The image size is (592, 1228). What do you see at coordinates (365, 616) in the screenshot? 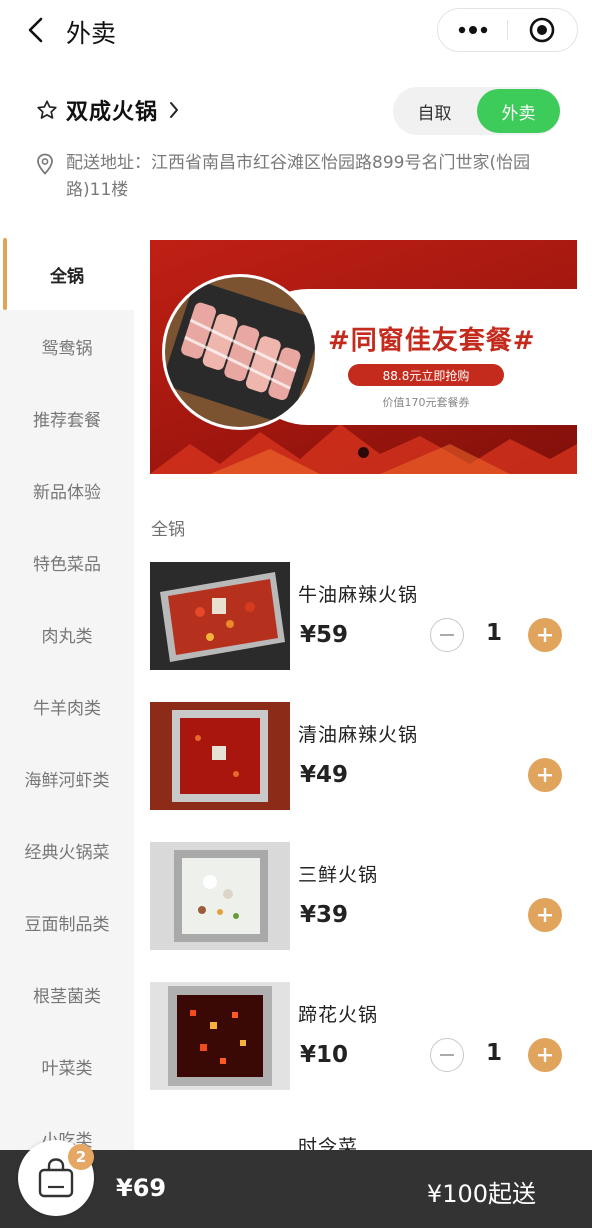
I see `product-item: 牛油麻辣火锅 ¥59 1` at bounding box center [365, 616].